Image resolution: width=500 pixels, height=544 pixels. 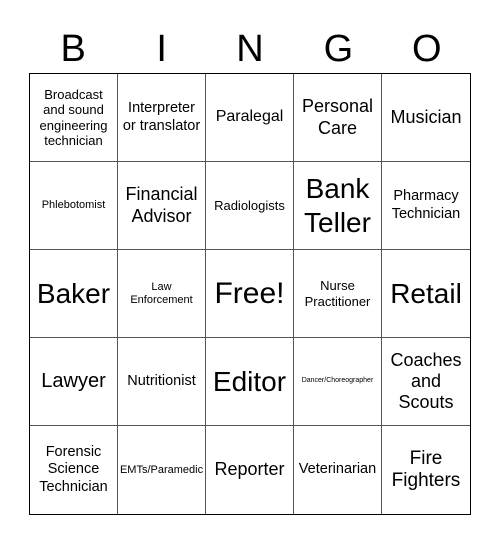 What do you see at coordinates (338, 49) in the screenshot?
I see `header-letter-g: G` at bounding box center [338, 49].